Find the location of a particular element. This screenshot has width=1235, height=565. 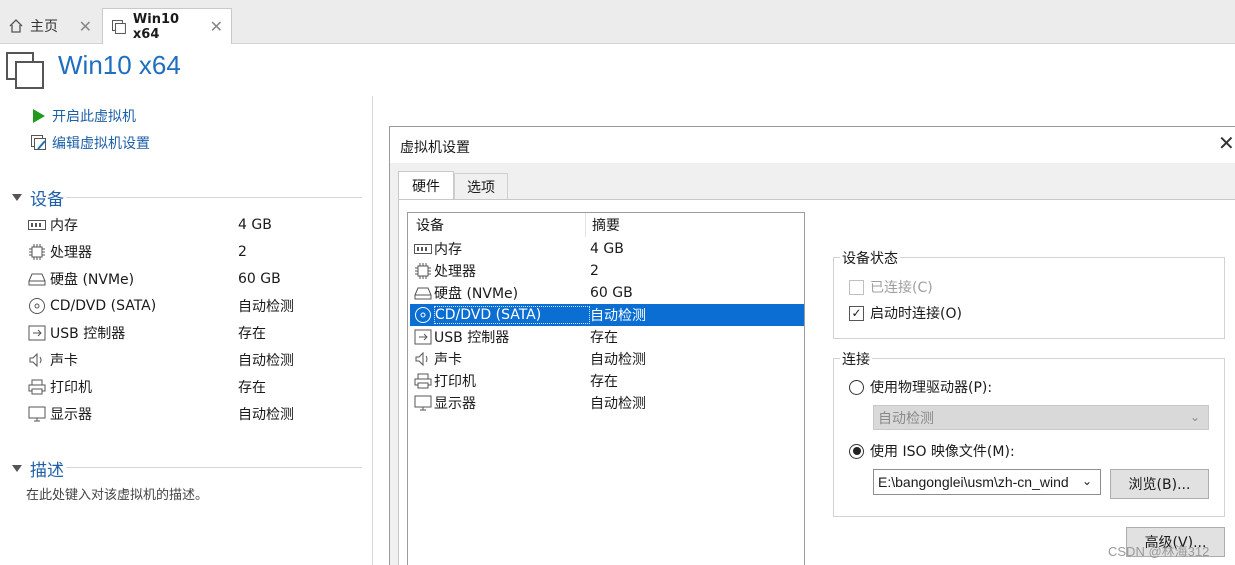

edit-settings-command: 编辑虚拟机设置 is located at coordinates (90, 143).